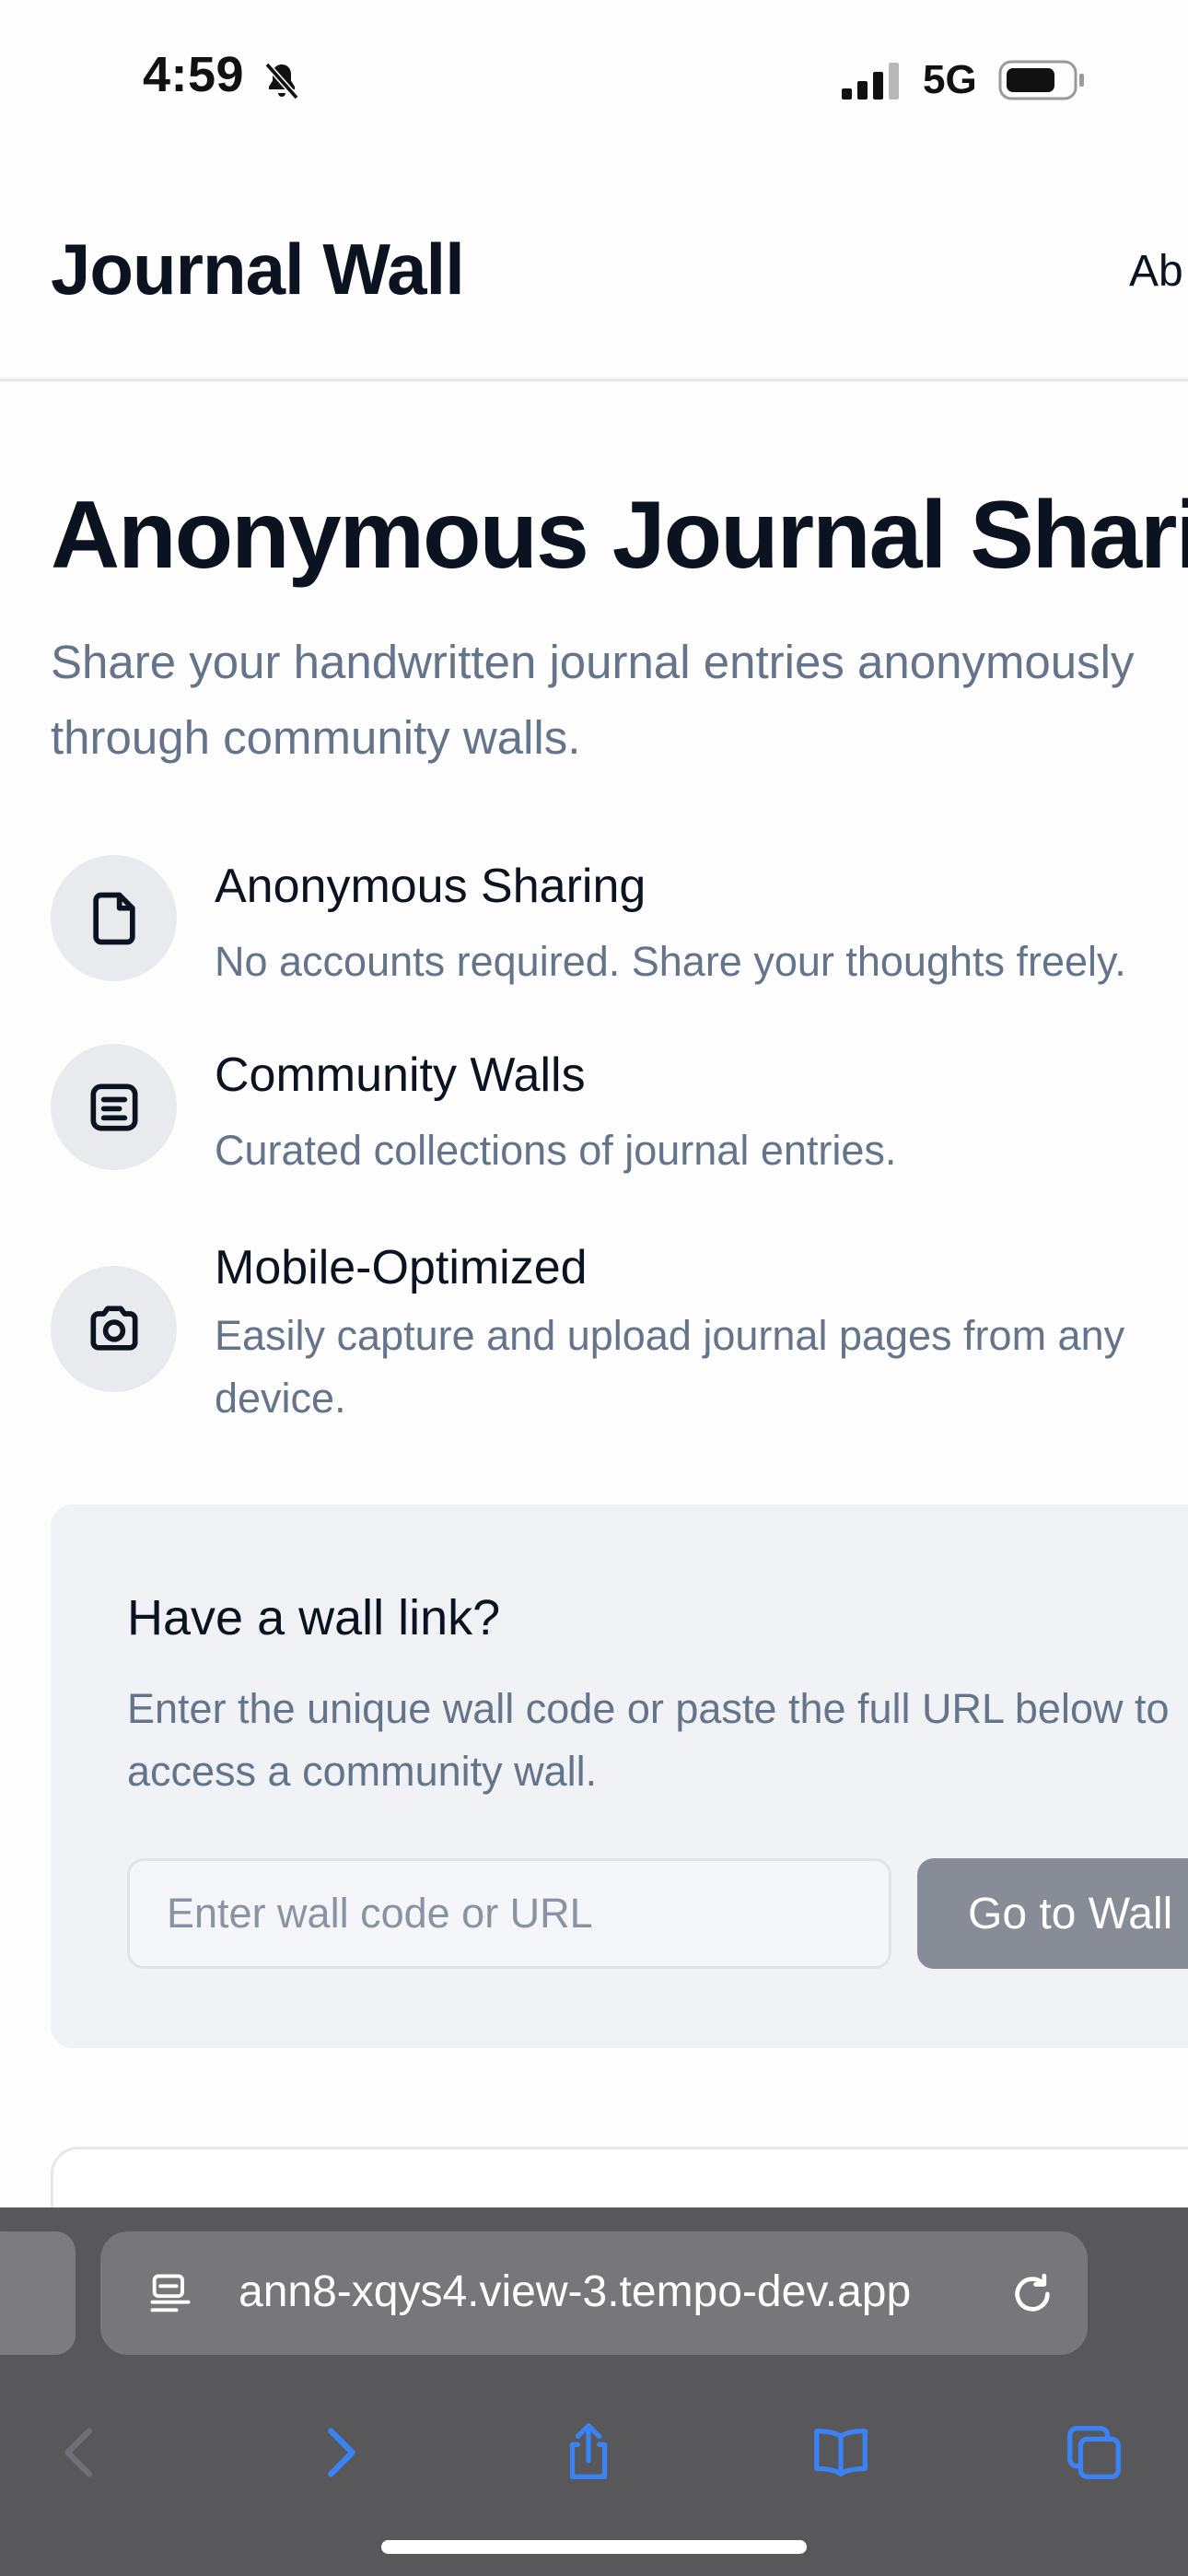 The image size is (1188, 2576). Describe the element at coordinates (114, 918) in the screenshot. I see `file-icon` at that location.